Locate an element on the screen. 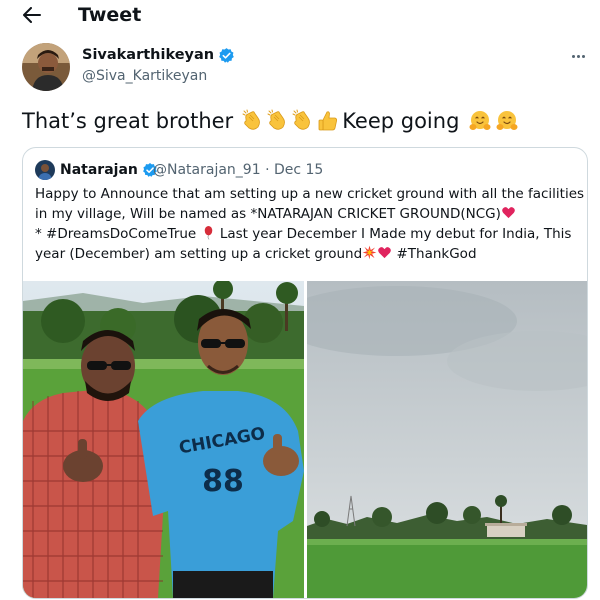  quoted-author-name: Natarajan is located at coordinates (109, 170).